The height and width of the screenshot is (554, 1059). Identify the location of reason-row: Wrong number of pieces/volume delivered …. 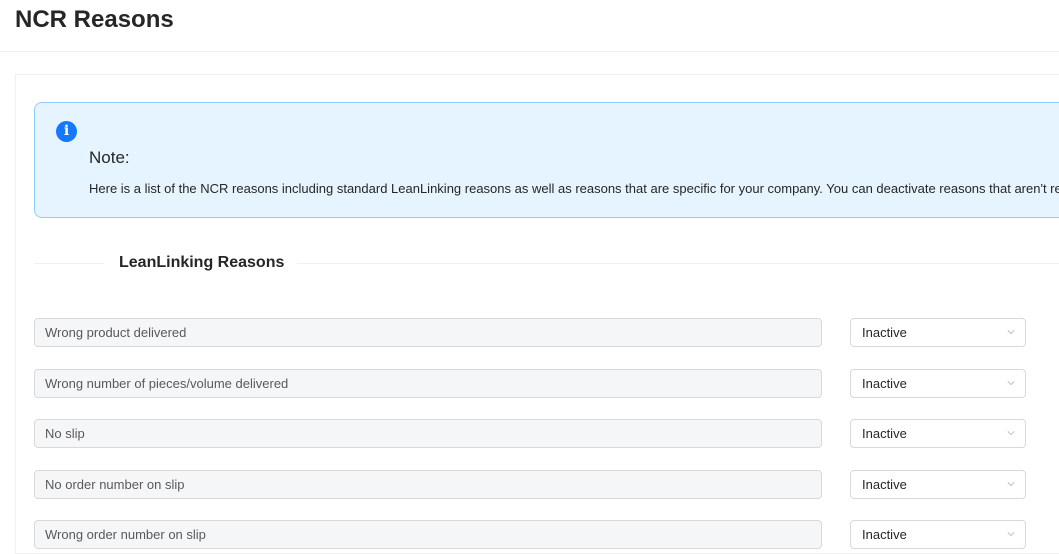
(530, 383).